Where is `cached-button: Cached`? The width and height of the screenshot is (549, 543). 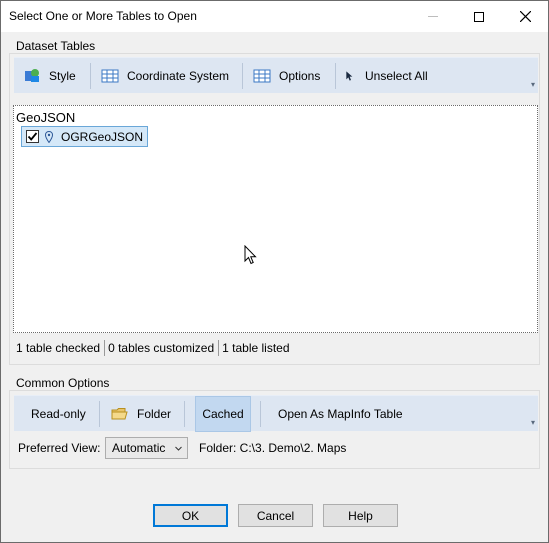
cached-button: Cached is located at coordinates (223, 414).